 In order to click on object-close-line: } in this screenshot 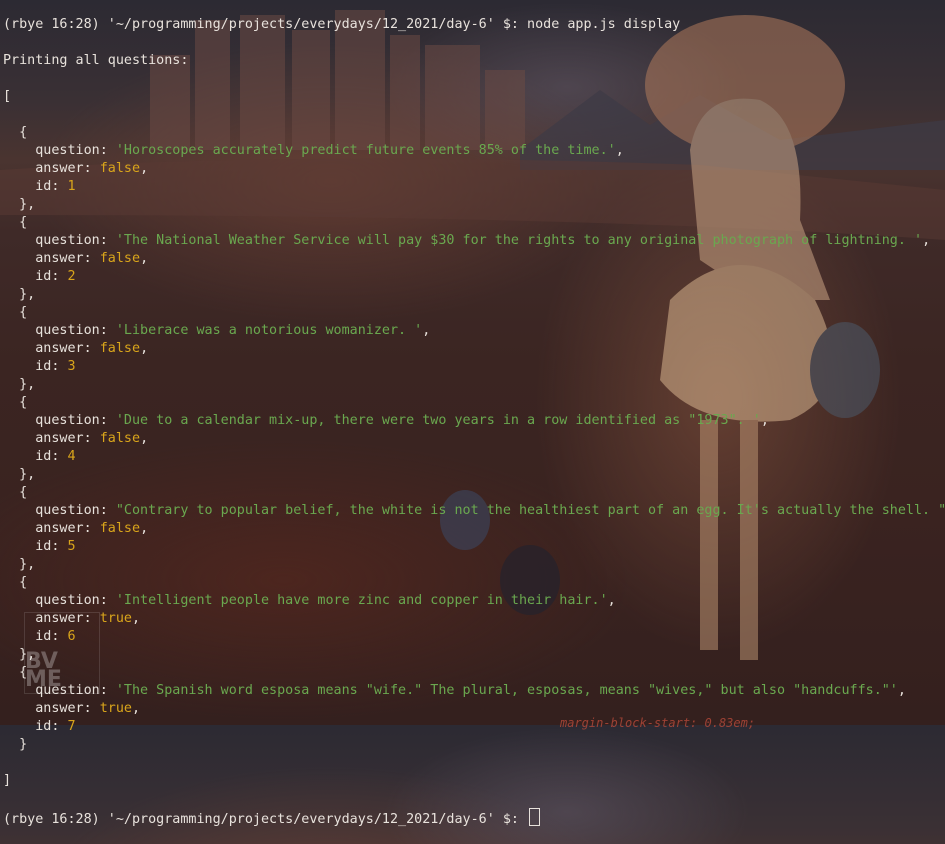, I will do `click(474, 745)`.